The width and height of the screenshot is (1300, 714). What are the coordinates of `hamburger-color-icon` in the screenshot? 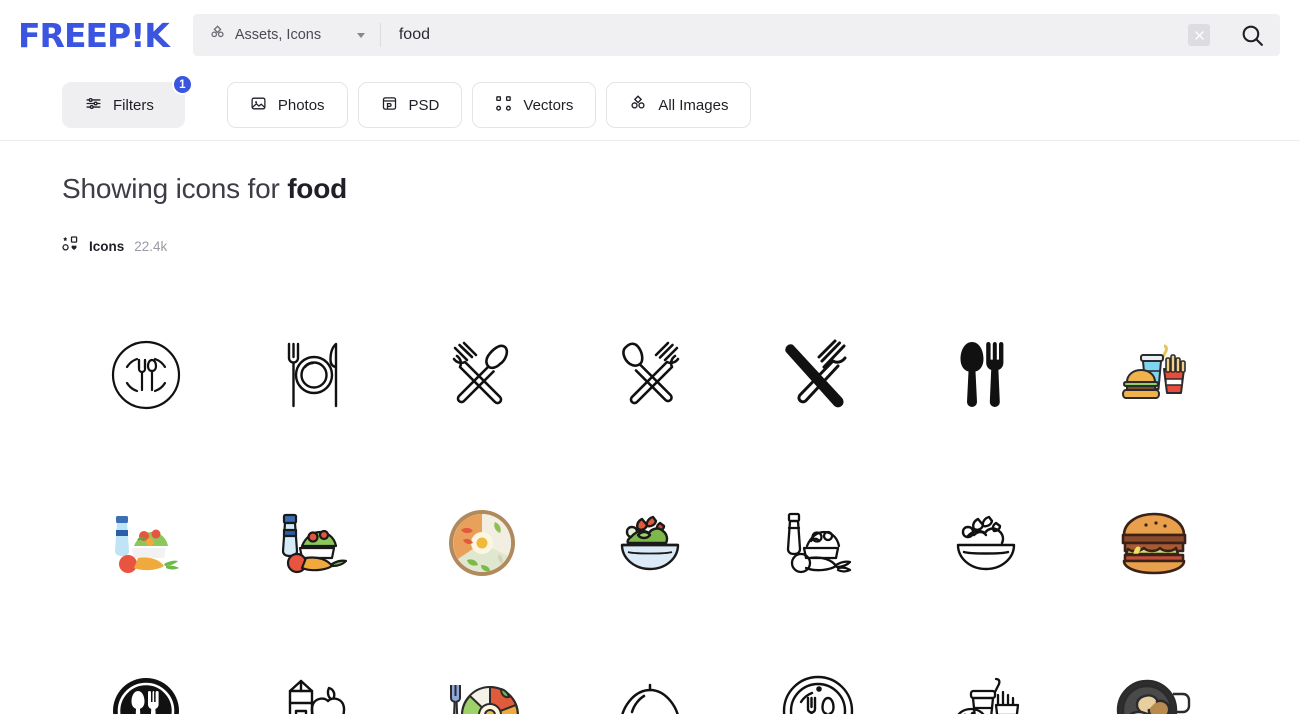 It's located at (1154, 543).